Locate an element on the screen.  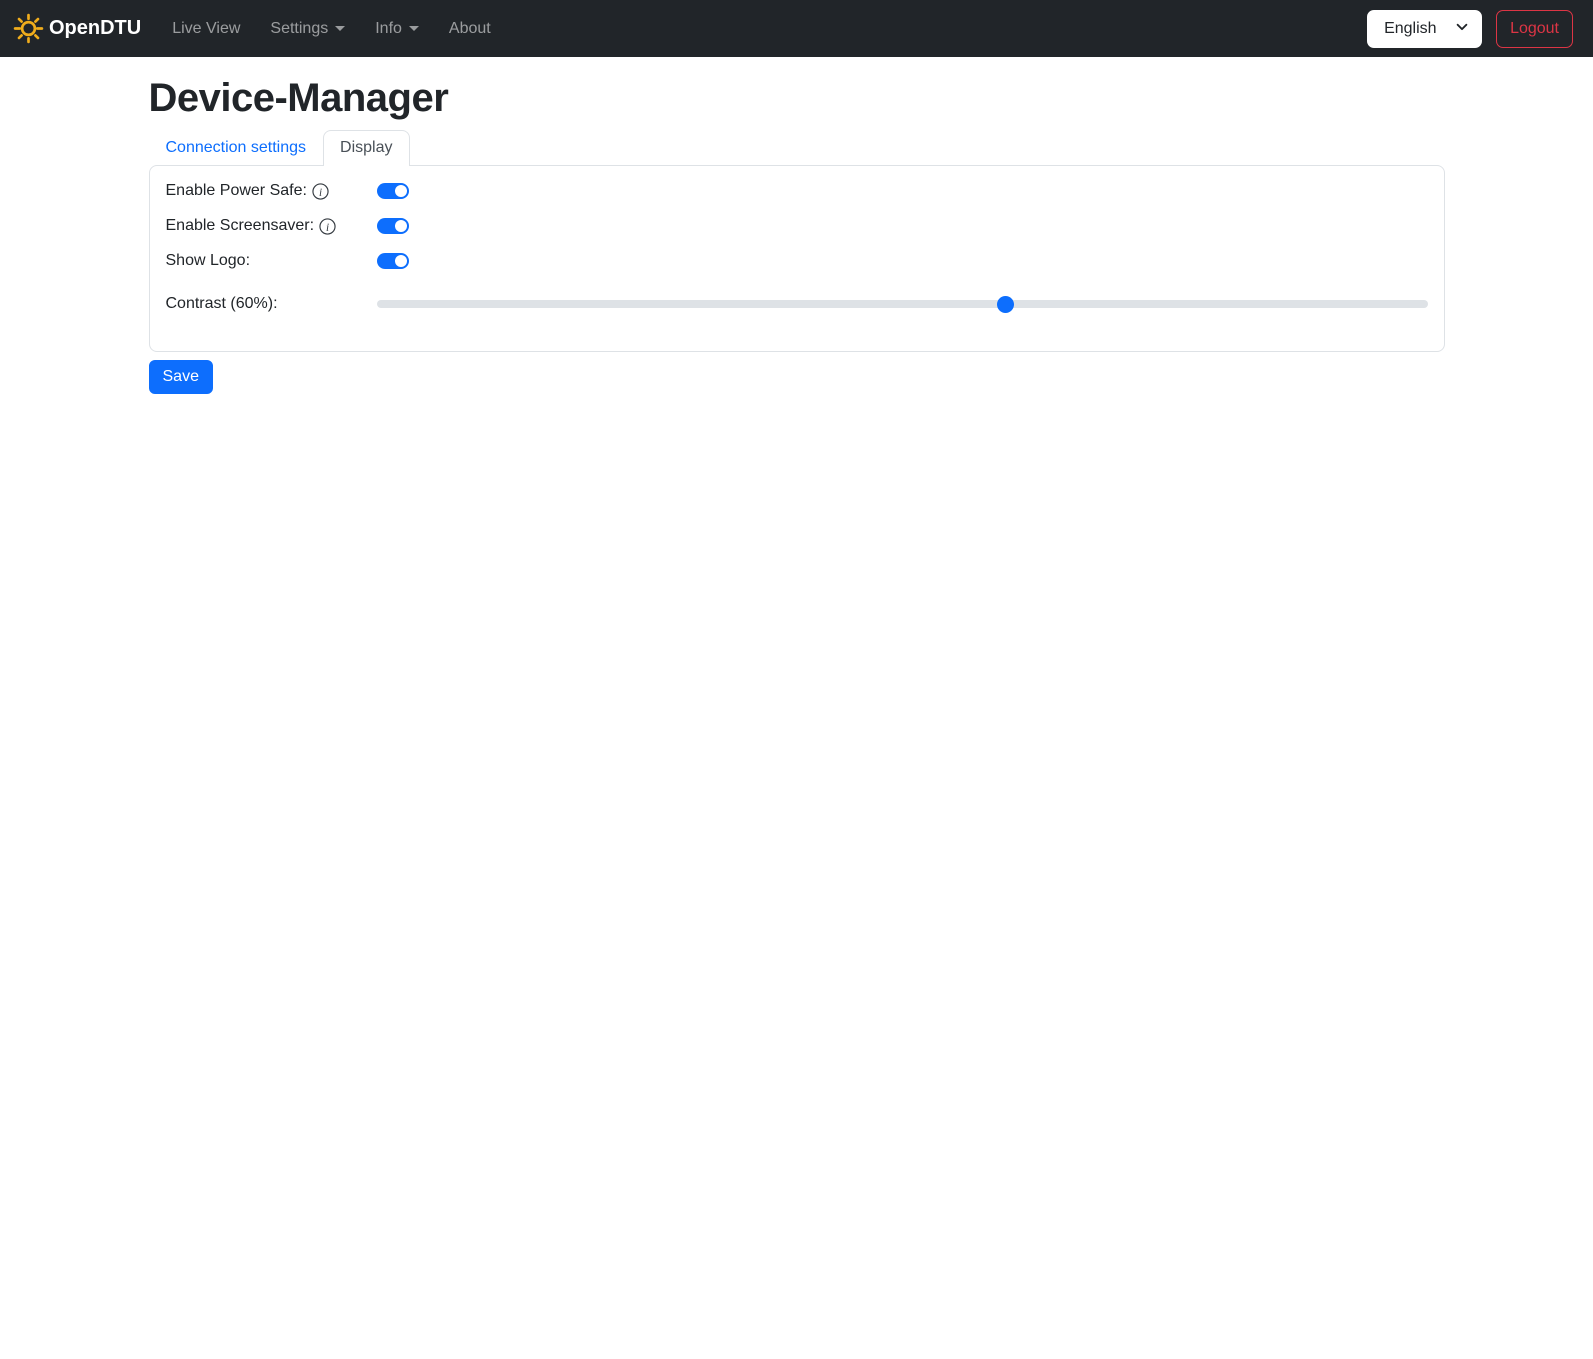
page-title: Device-Manager is located at coordinates (298, 98).